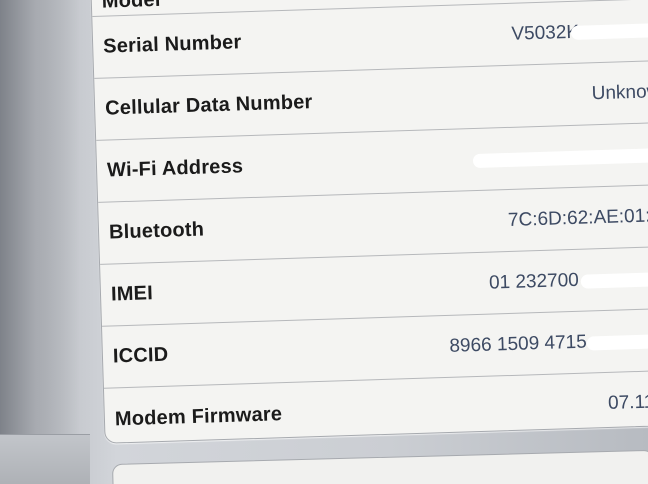  What do you see at coordinates (131, 6) in the screenshot?
I see `row-model-label: Model` at bounding box center [131, 6].